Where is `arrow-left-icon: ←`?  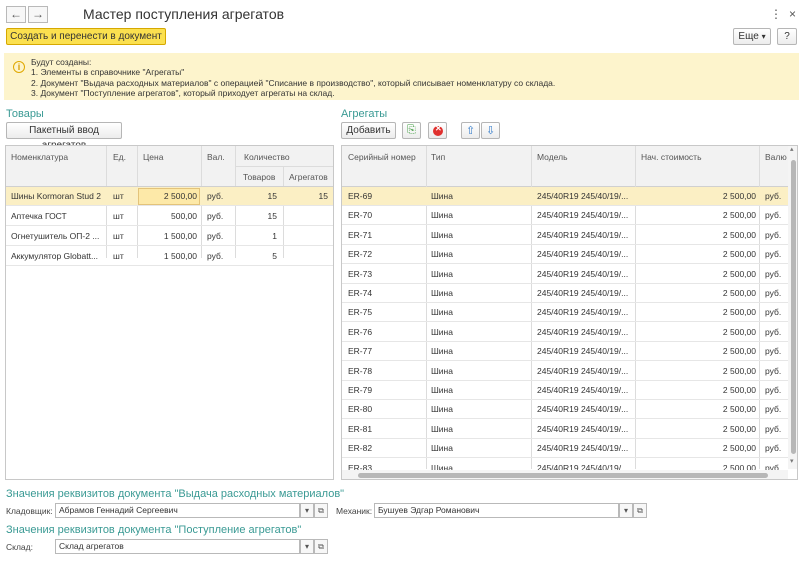
arrow-left-icon: ← is located at coordinates (16, 14).